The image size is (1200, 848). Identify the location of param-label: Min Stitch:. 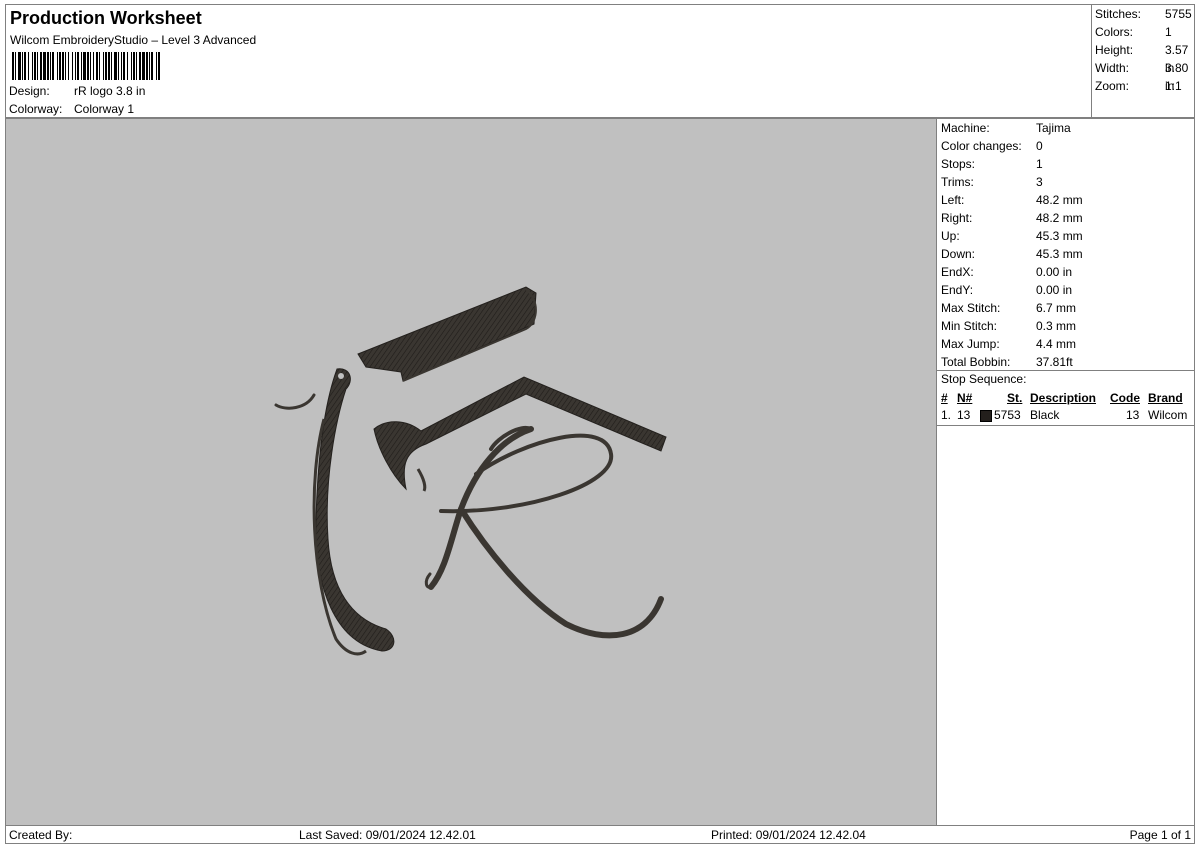
(969, 326).